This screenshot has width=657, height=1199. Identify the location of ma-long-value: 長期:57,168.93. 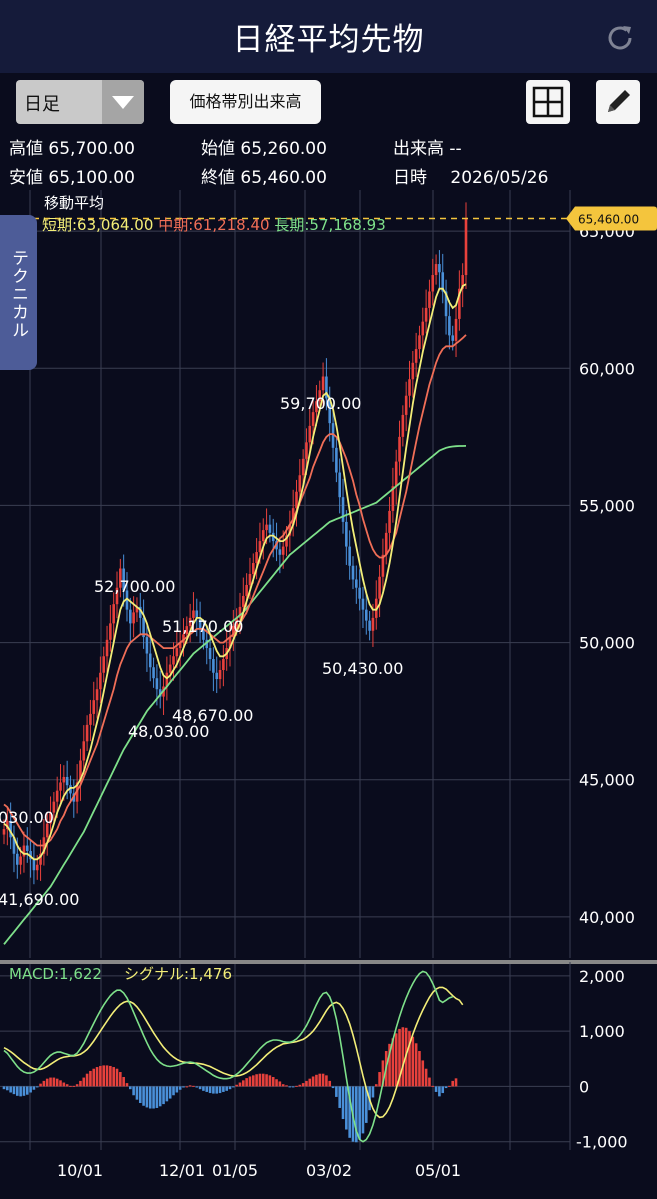
(330, 225).